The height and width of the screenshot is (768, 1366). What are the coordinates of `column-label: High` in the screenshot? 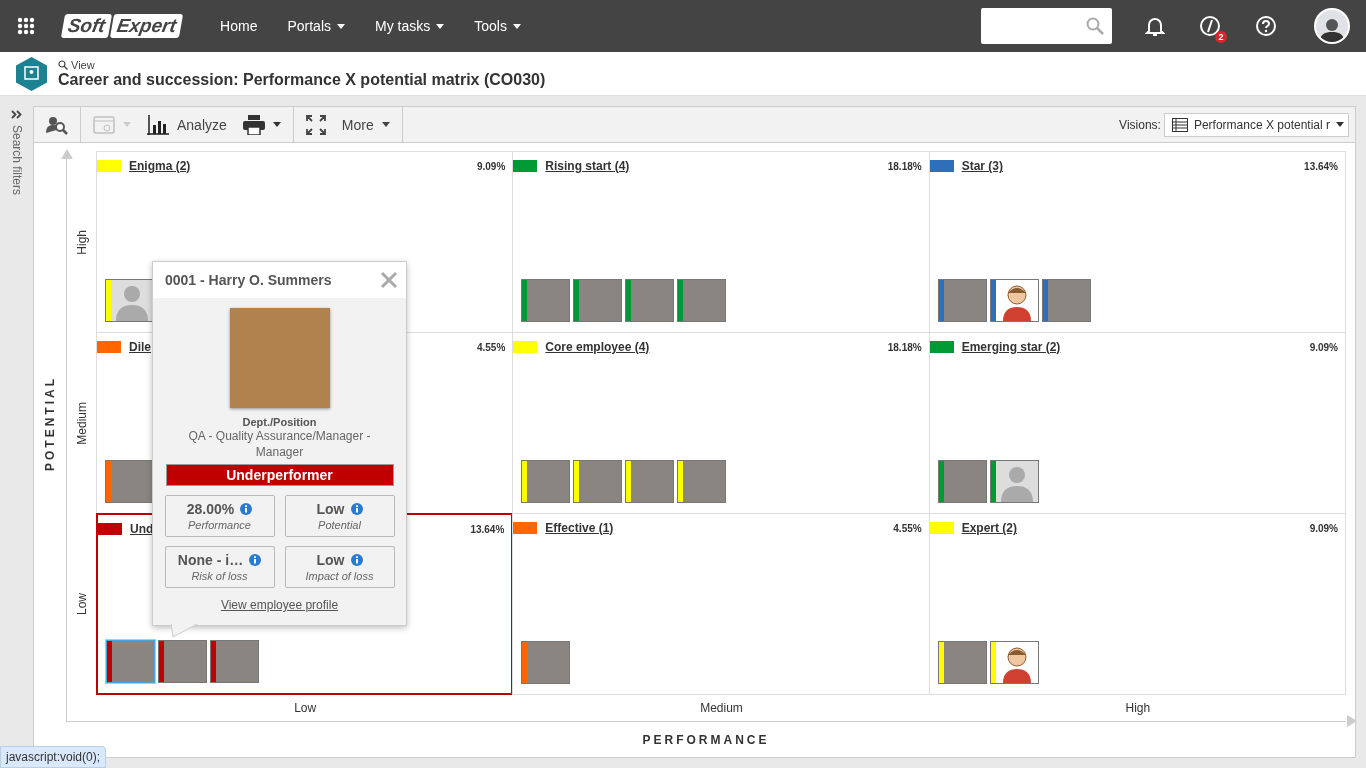 It's located at (1138, 708).